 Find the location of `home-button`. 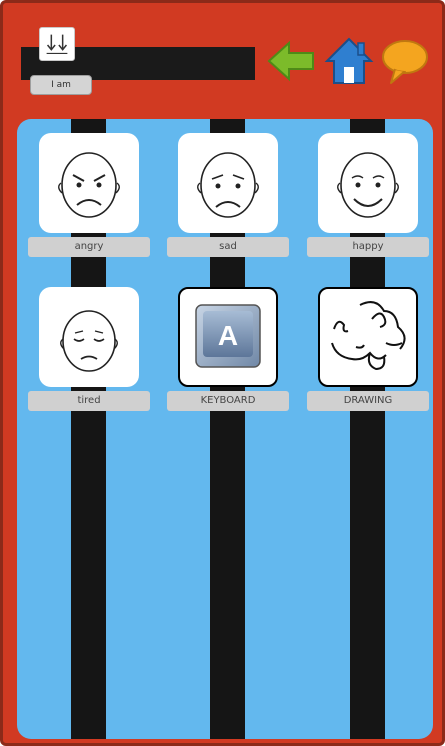

home-button is located at coordinates (349, 61).